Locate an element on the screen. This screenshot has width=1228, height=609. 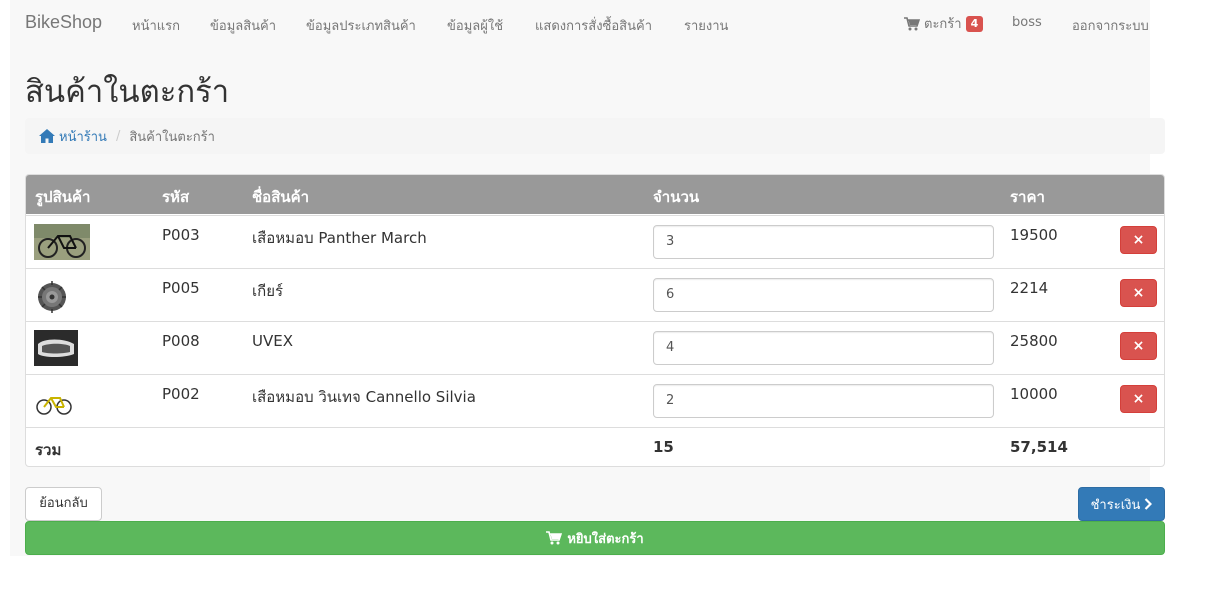
nav-item-home: หน้าแรก is located at coordinates (156, 25).